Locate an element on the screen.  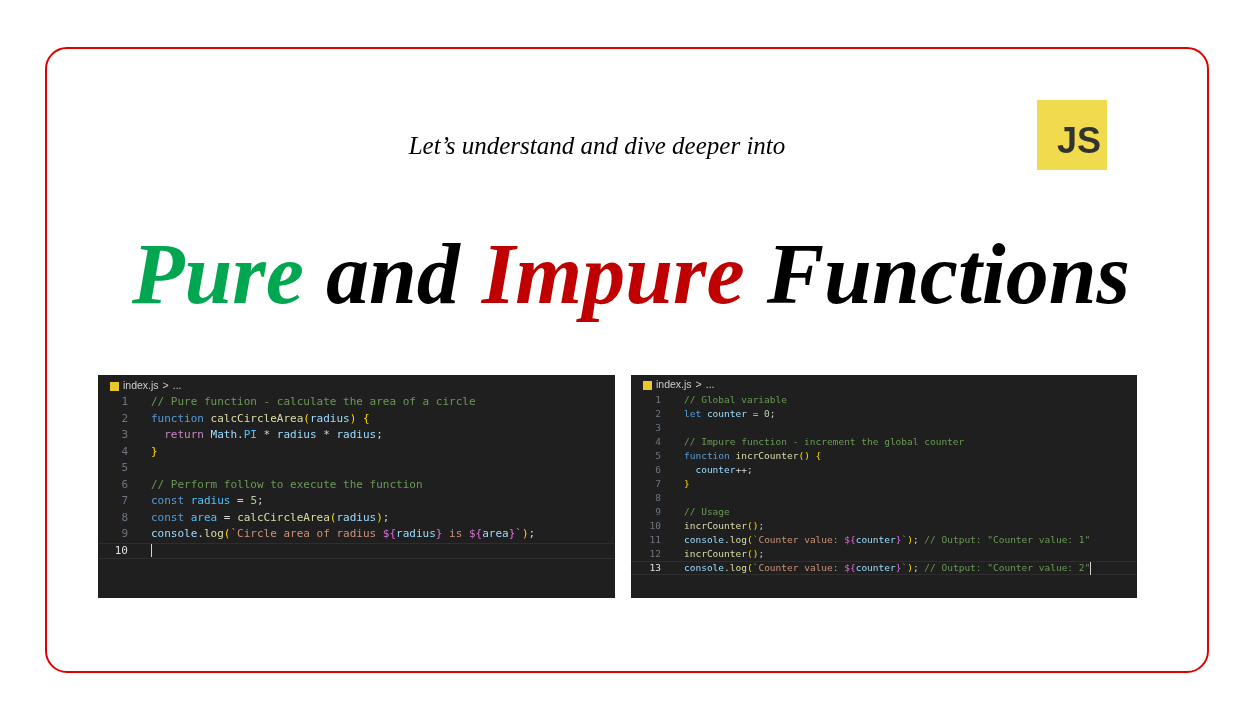
code-line: const radius = 5; is located at coordinates (207, 501).